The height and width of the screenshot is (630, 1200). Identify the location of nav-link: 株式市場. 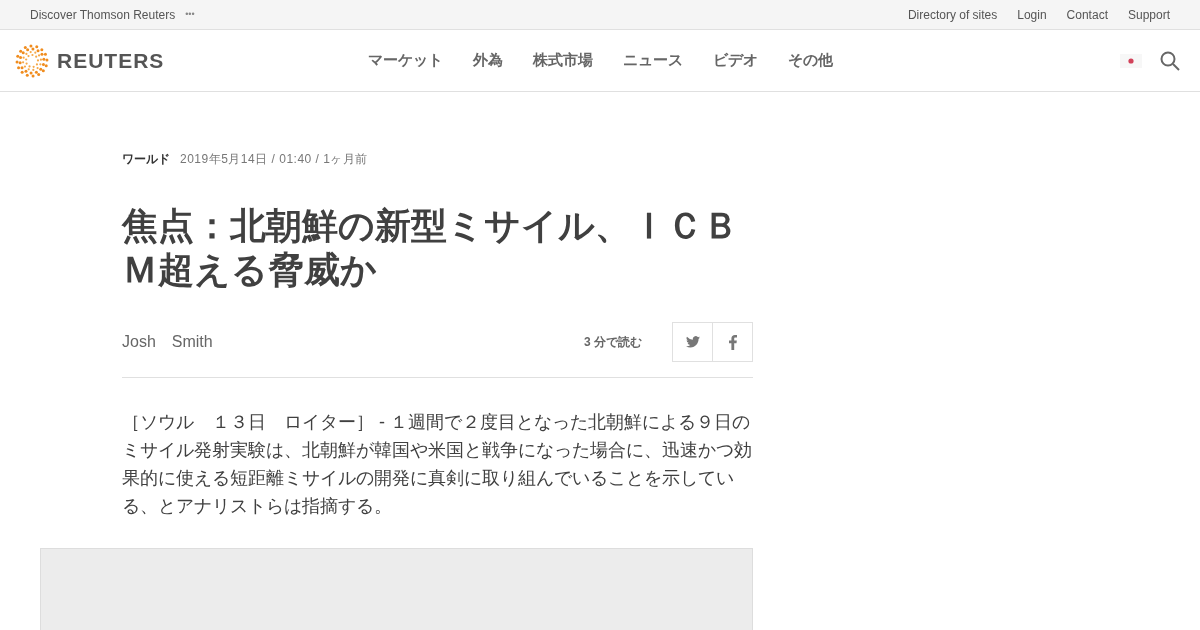
(563, 60).